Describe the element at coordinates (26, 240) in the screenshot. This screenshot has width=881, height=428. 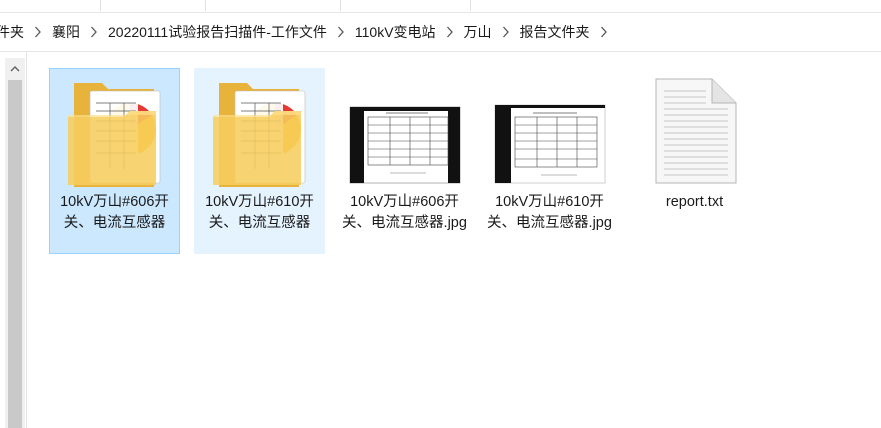
I see `pane-divider` at that location.